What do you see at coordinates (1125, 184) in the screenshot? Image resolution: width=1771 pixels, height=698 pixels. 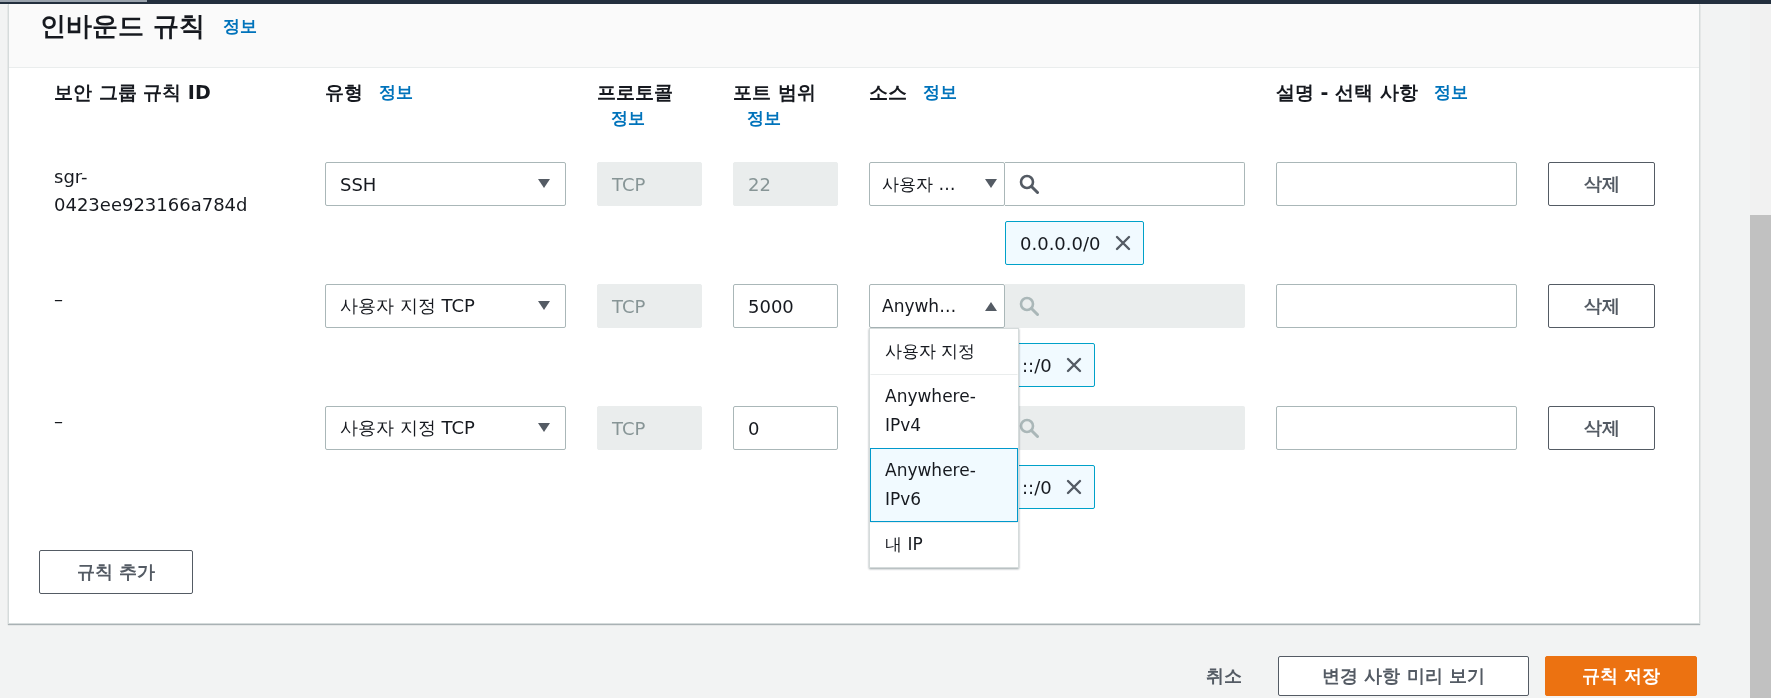 I see `search-field` at bounding box center [1125, 184].